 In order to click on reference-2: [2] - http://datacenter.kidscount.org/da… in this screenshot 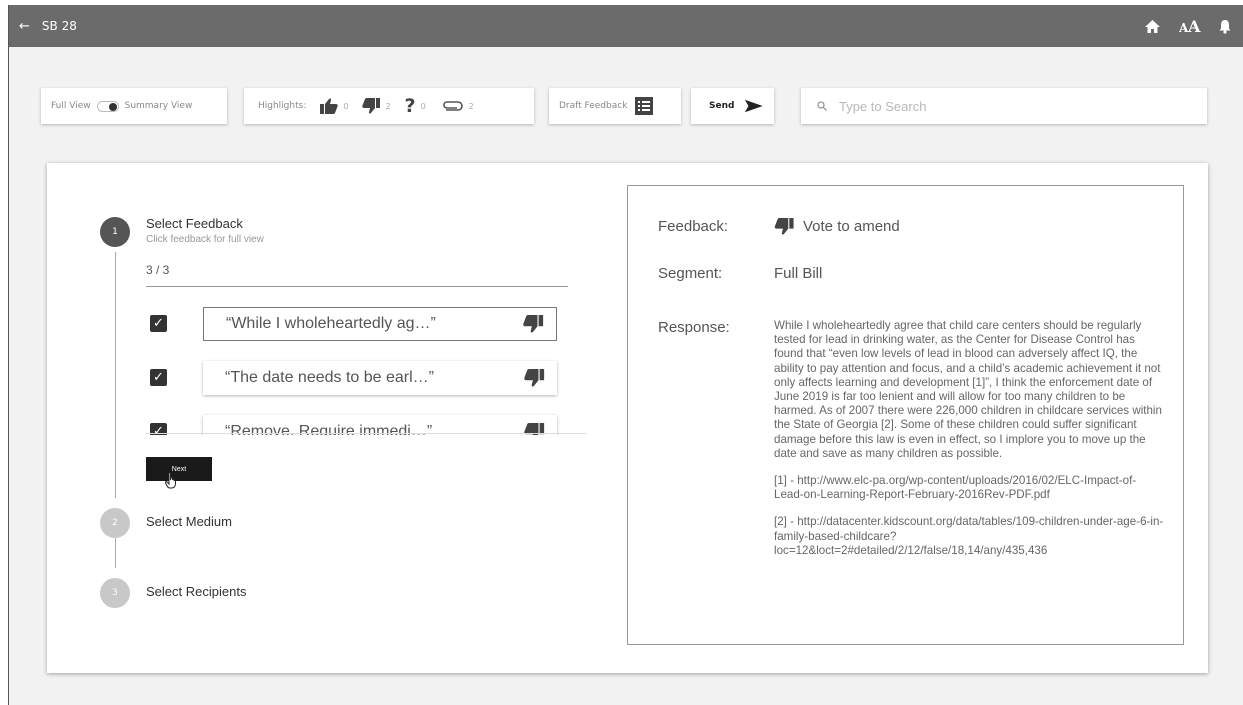, I will do `click(969, 536)`.